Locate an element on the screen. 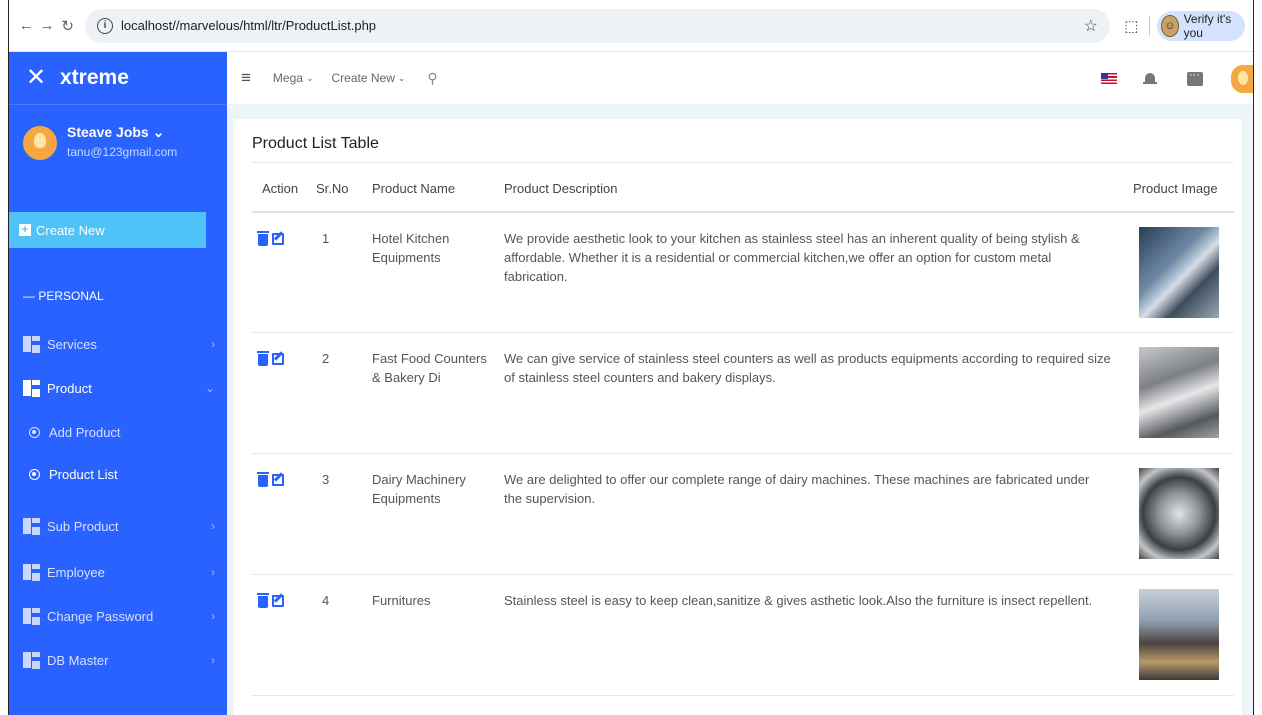  top-navbar: ≡ Mega ⌄ Create New ⌄ ⚲ is located at coordinates (740, 78).